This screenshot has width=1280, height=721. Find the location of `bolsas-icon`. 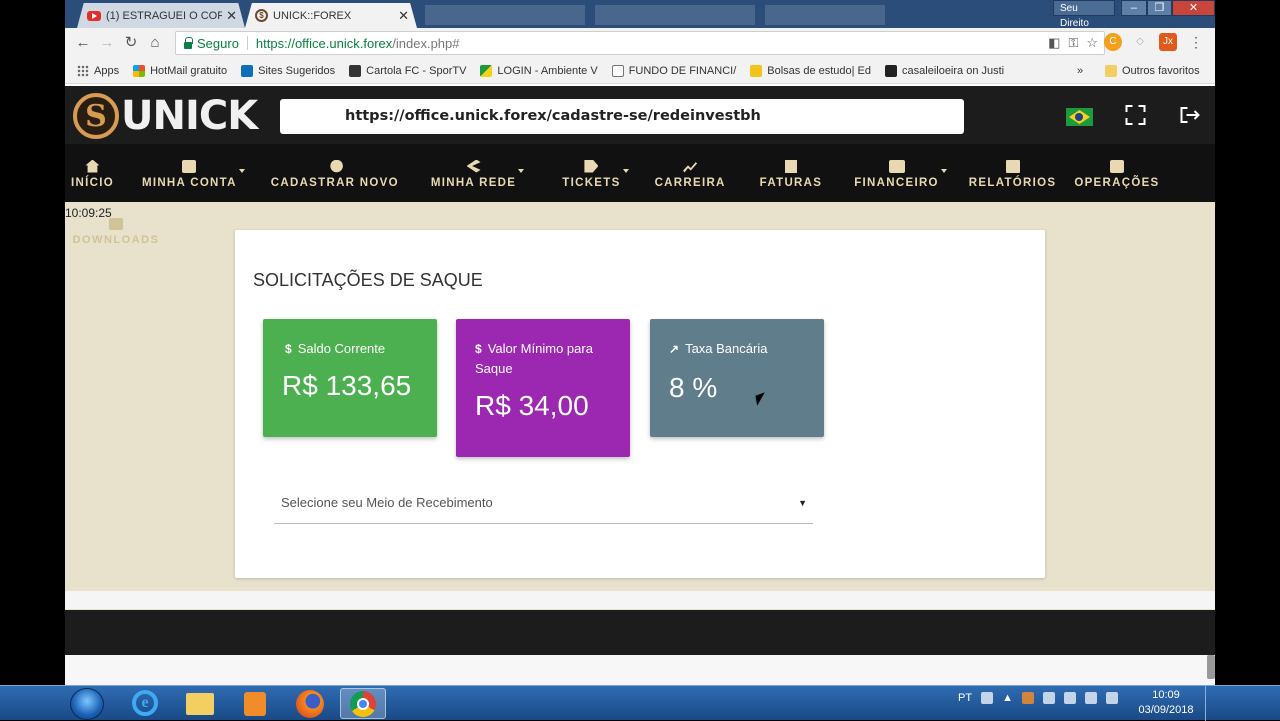

bolsas-icon is located at coordinates (756, 70).